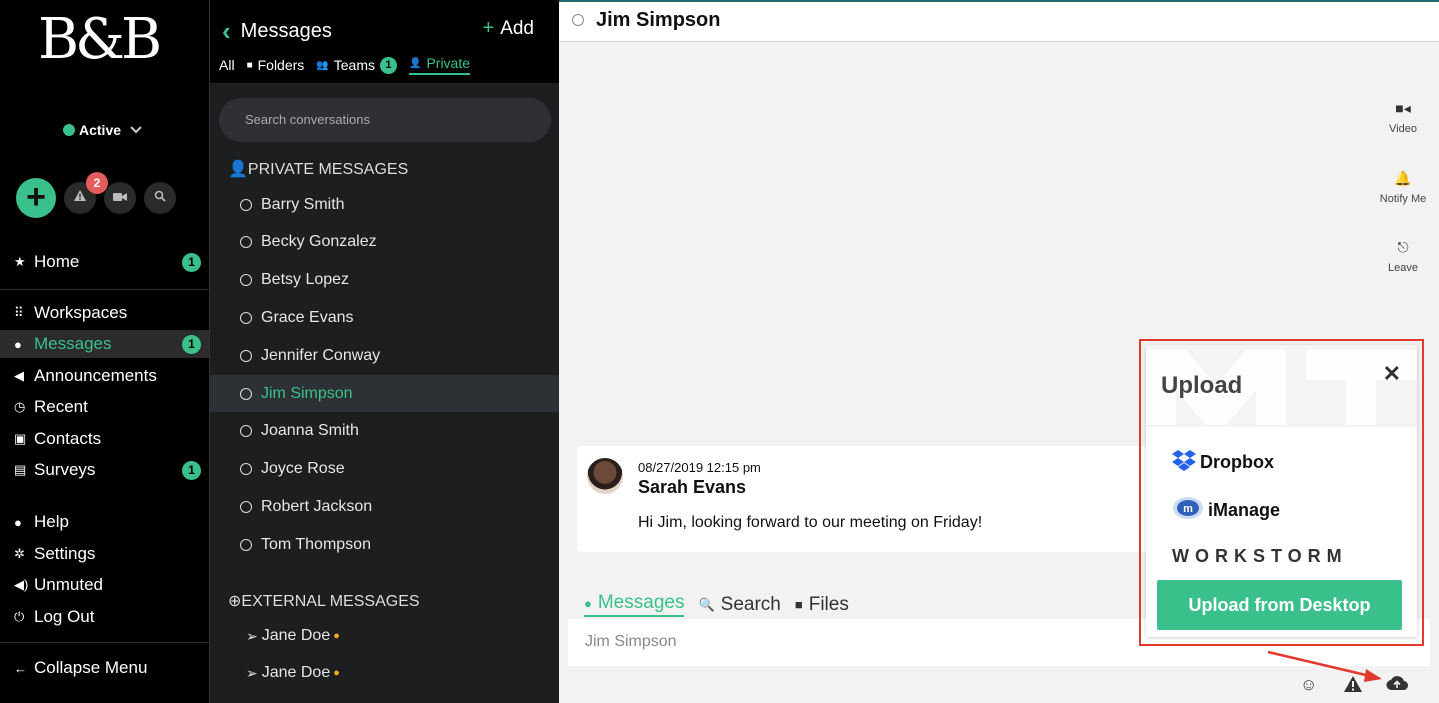 Image resolution: width=1439 pixels, height=703 pixels. I want to click on nav-settings: ✲ Settings, so click(107, 554).